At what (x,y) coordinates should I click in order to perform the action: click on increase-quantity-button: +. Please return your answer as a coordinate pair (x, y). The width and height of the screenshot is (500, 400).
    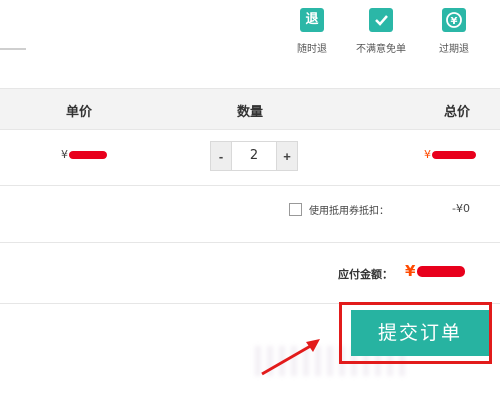
    Looking at the image, I should click on (287, 156).